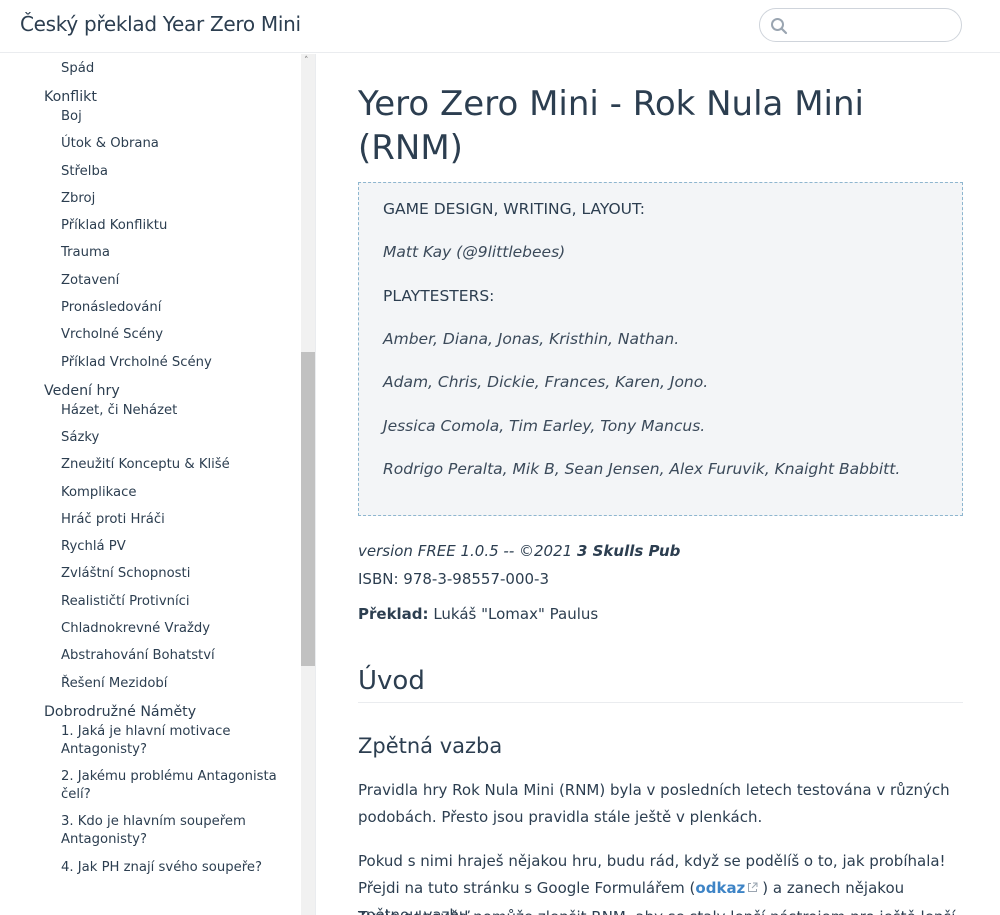  Describe the element at coordinates (150, 493) in the screenshot. I see `sidebar-item: Komplikace` at that location.